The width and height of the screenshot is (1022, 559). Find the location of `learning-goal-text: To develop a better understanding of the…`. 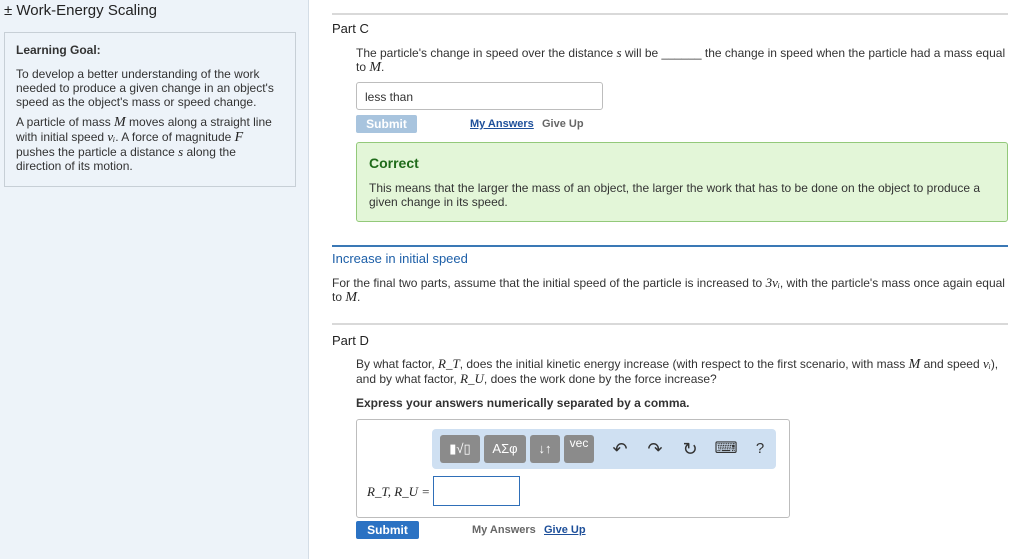

learning-goal-text: To develop a better understanding of the… is located at coordinates (145, 88).